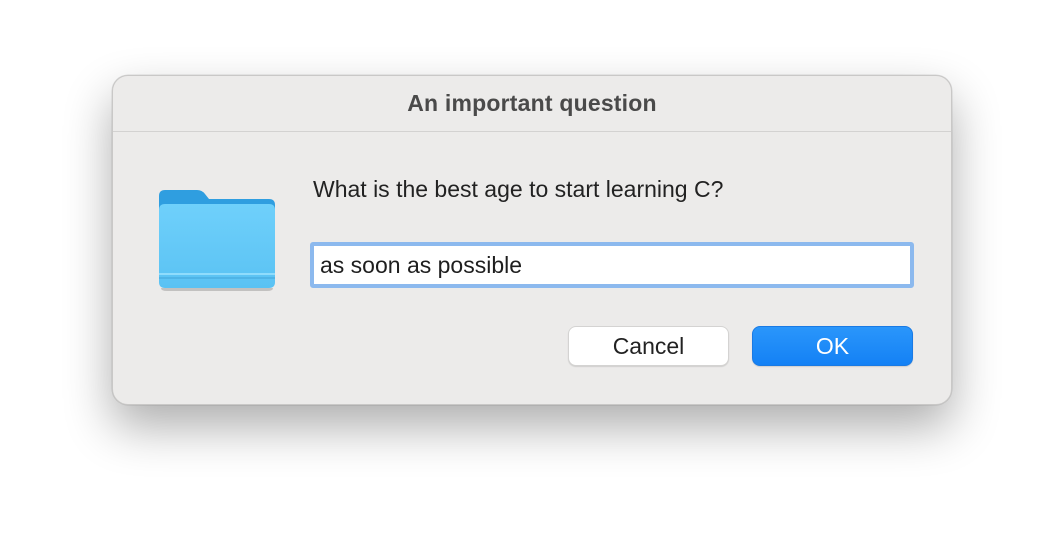 This screenshot has height=554, width=1064. I want to click on folder-icon, so click(217, 240).